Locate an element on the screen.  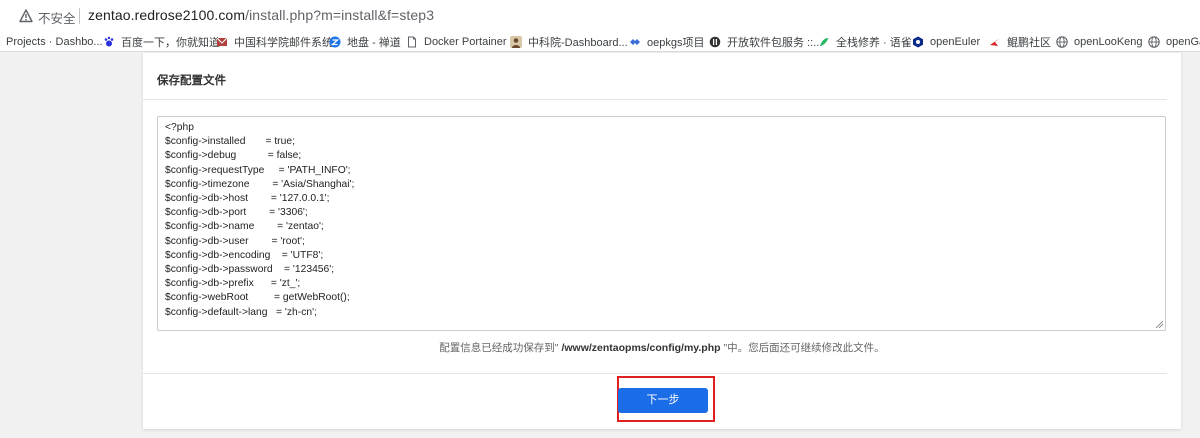
config-line: <?php is located at coordinates (179, 127).